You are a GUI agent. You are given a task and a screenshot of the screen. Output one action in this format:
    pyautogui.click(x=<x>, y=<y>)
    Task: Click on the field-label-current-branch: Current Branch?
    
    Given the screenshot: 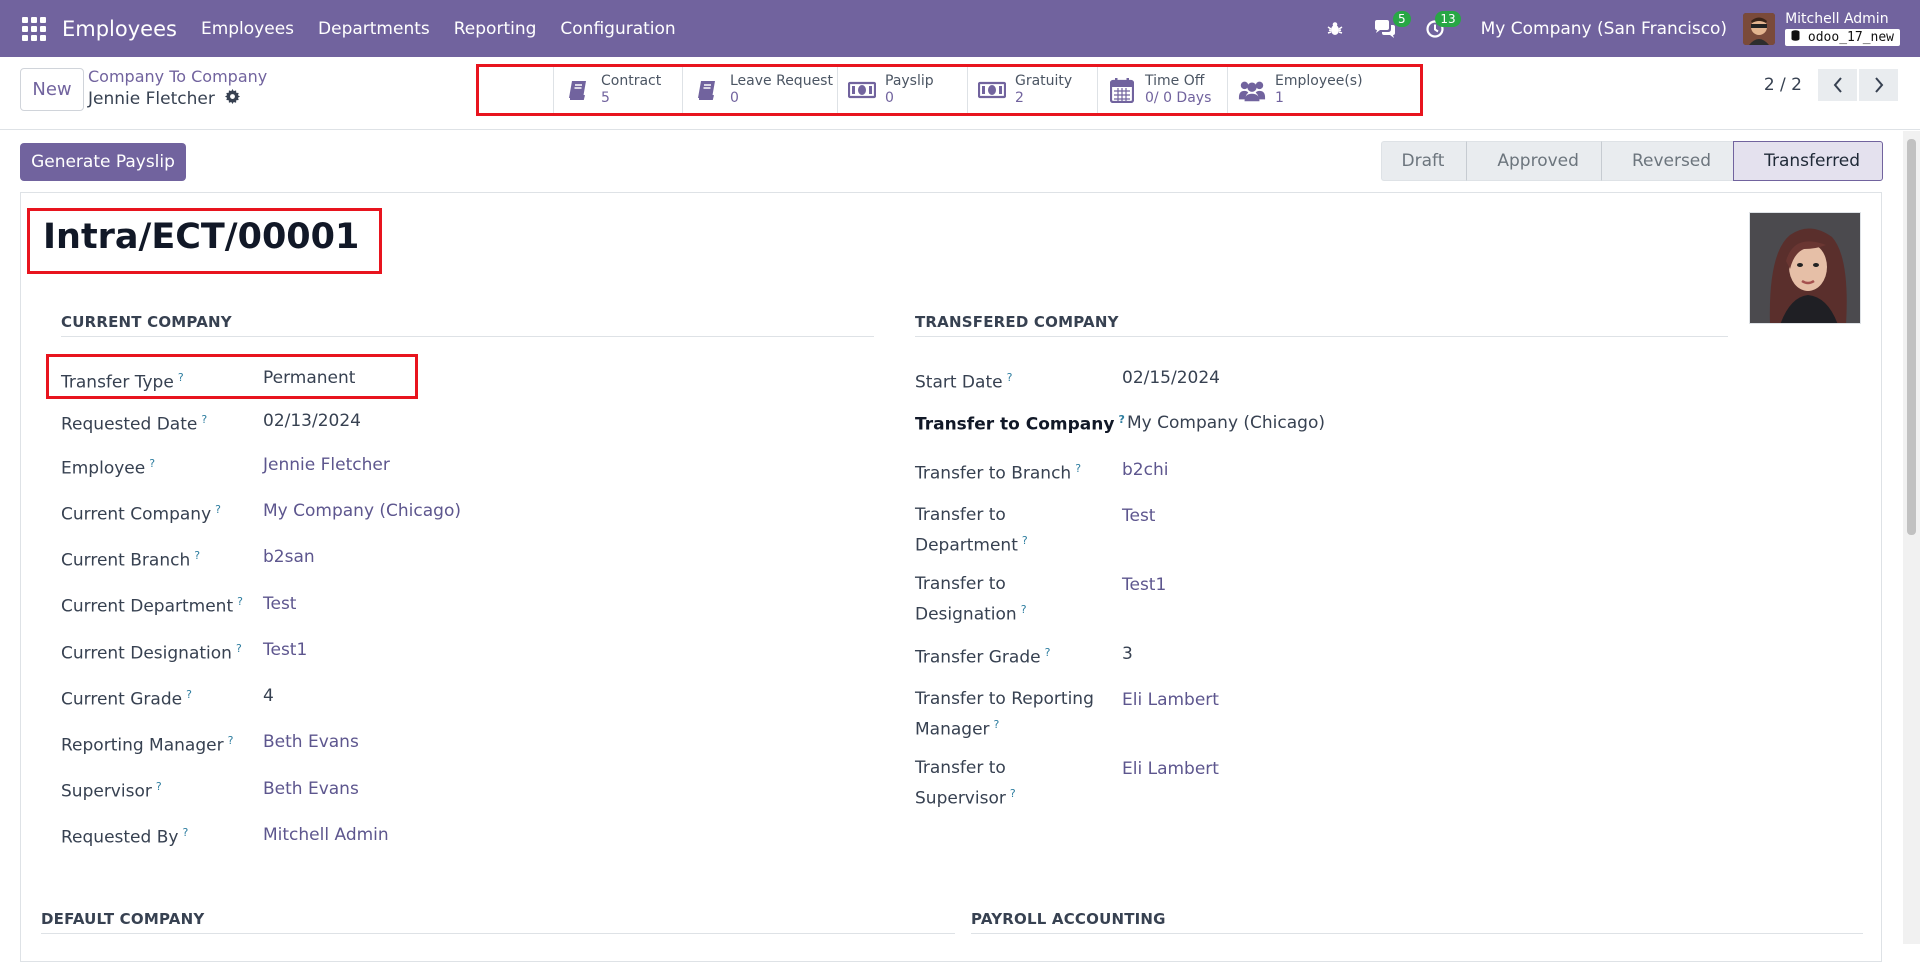 What is the action you would take?
    pyautogui.click(x=131, y=560)
    